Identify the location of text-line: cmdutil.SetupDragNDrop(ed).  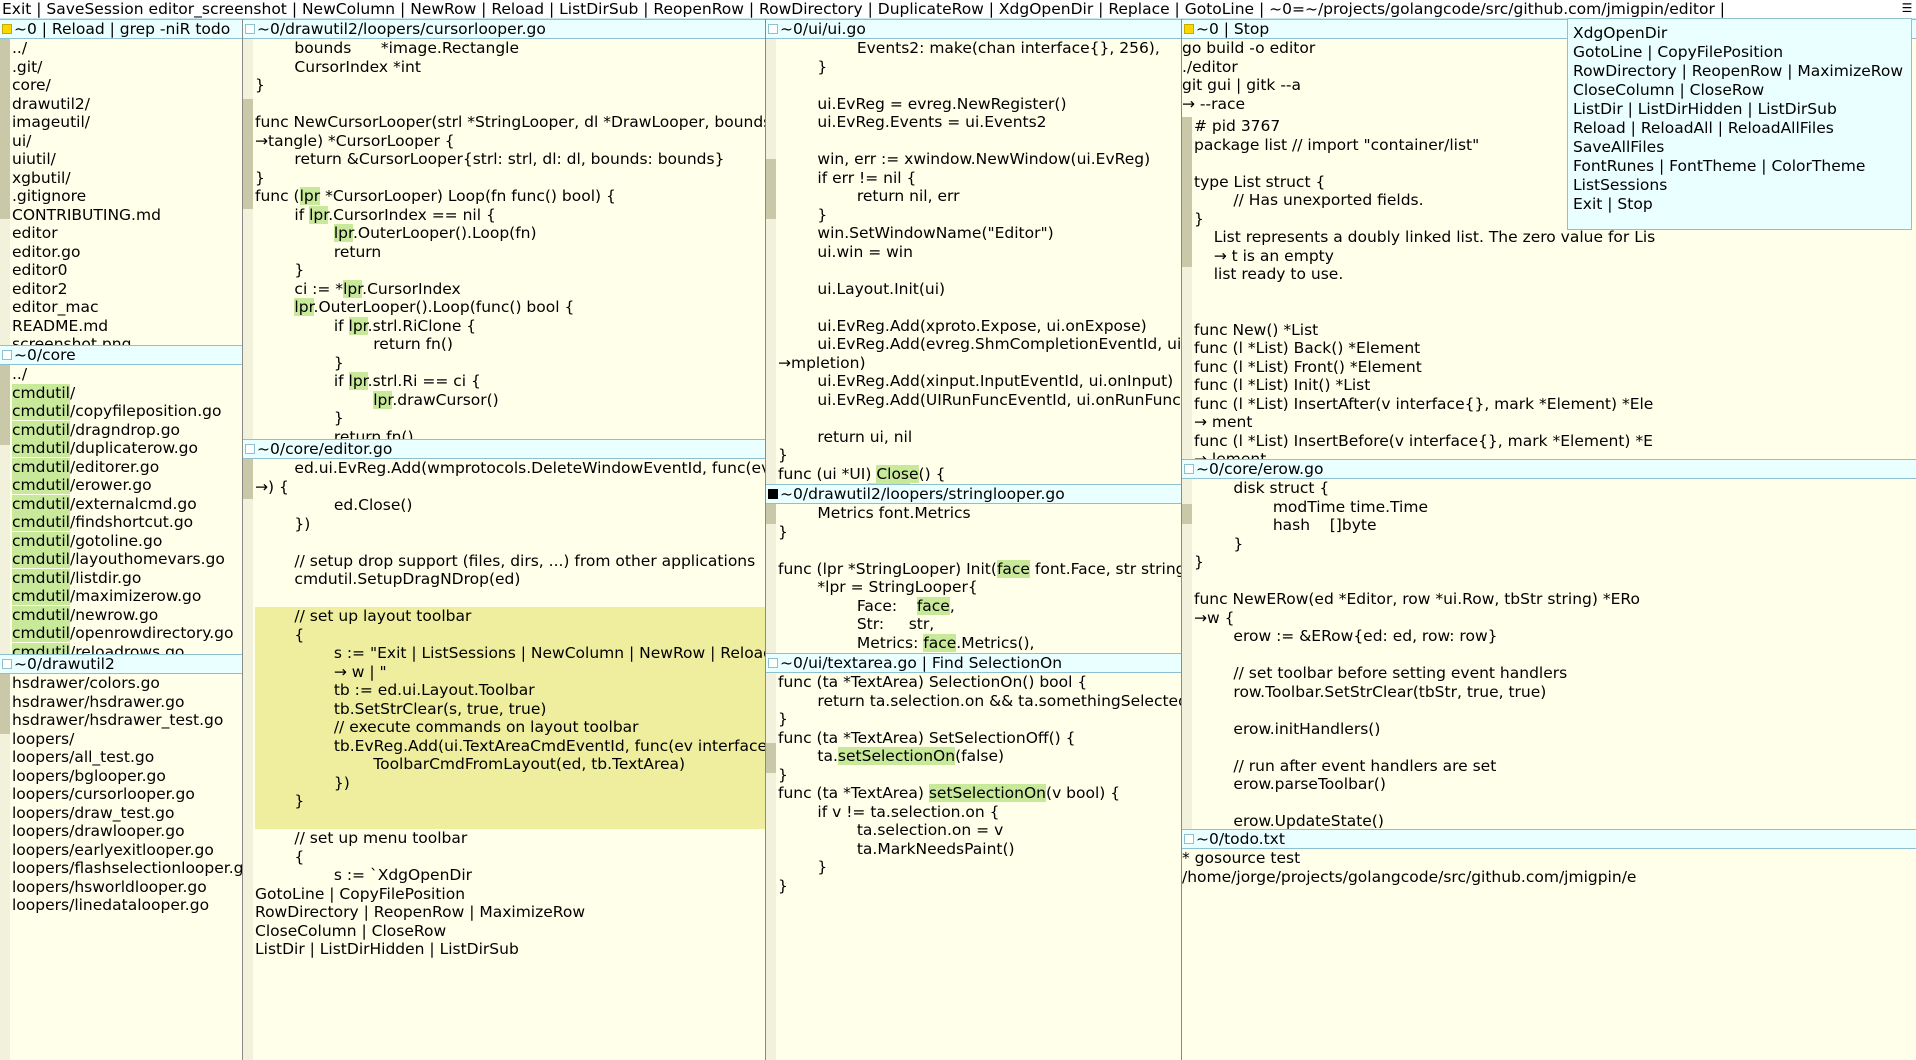
(510, 579).